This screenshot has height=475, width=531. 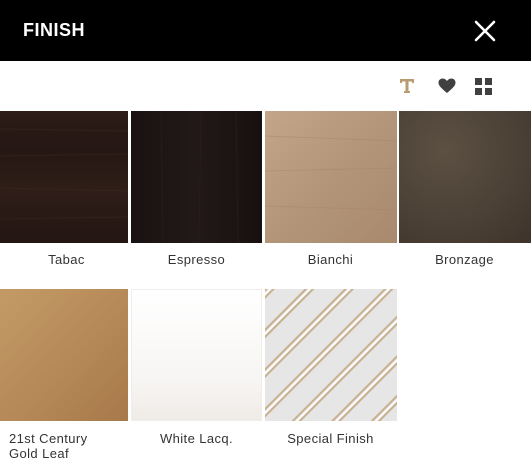 I want to click on tabac-wood-texture, so click(x=64, y=177).